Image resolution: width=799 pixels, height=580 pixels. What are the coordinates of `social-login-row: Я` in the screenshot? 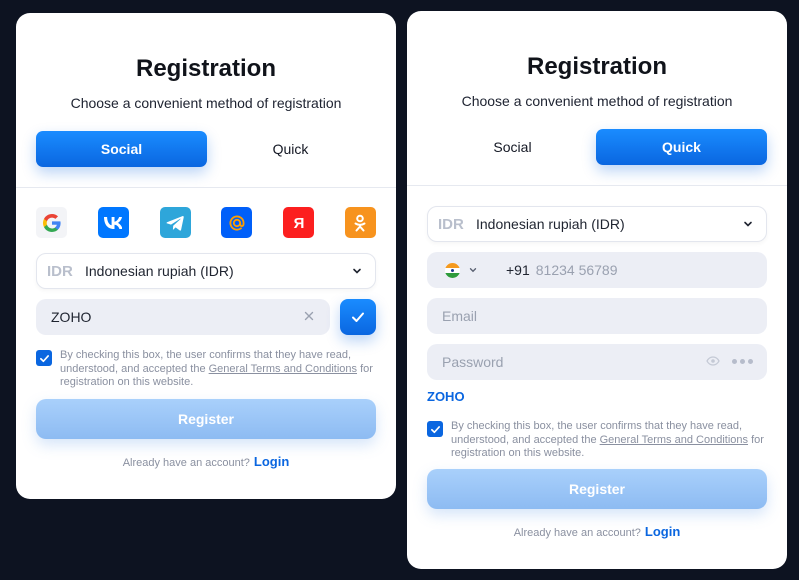 It's located at (206, 223).